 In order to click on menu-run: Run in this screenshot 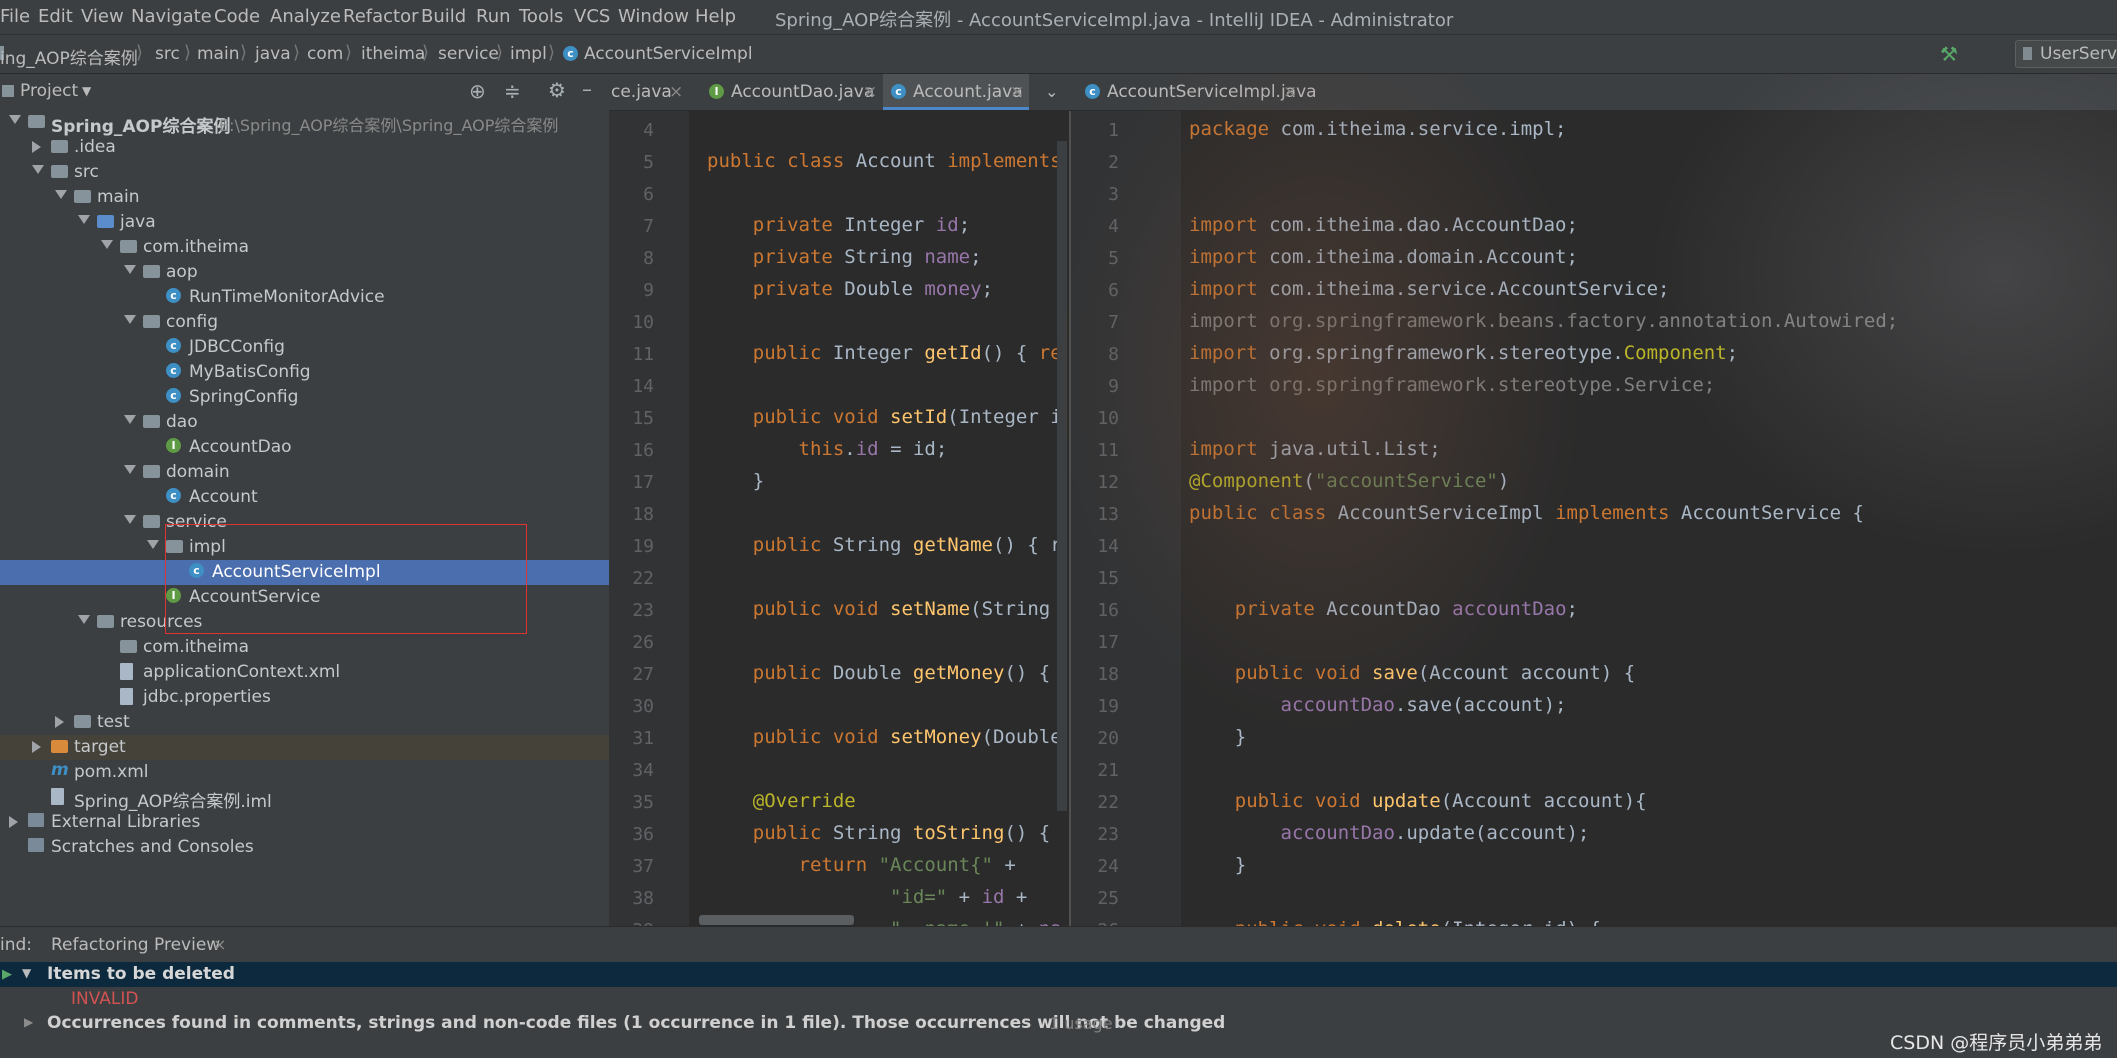, I will do `click(493, 16)`.